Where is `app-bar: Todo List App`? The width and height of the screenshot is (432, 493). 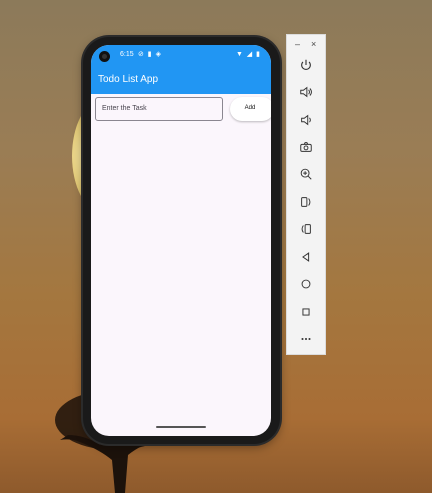 app-bar: Todo List App is located at coordinates (181, 81).